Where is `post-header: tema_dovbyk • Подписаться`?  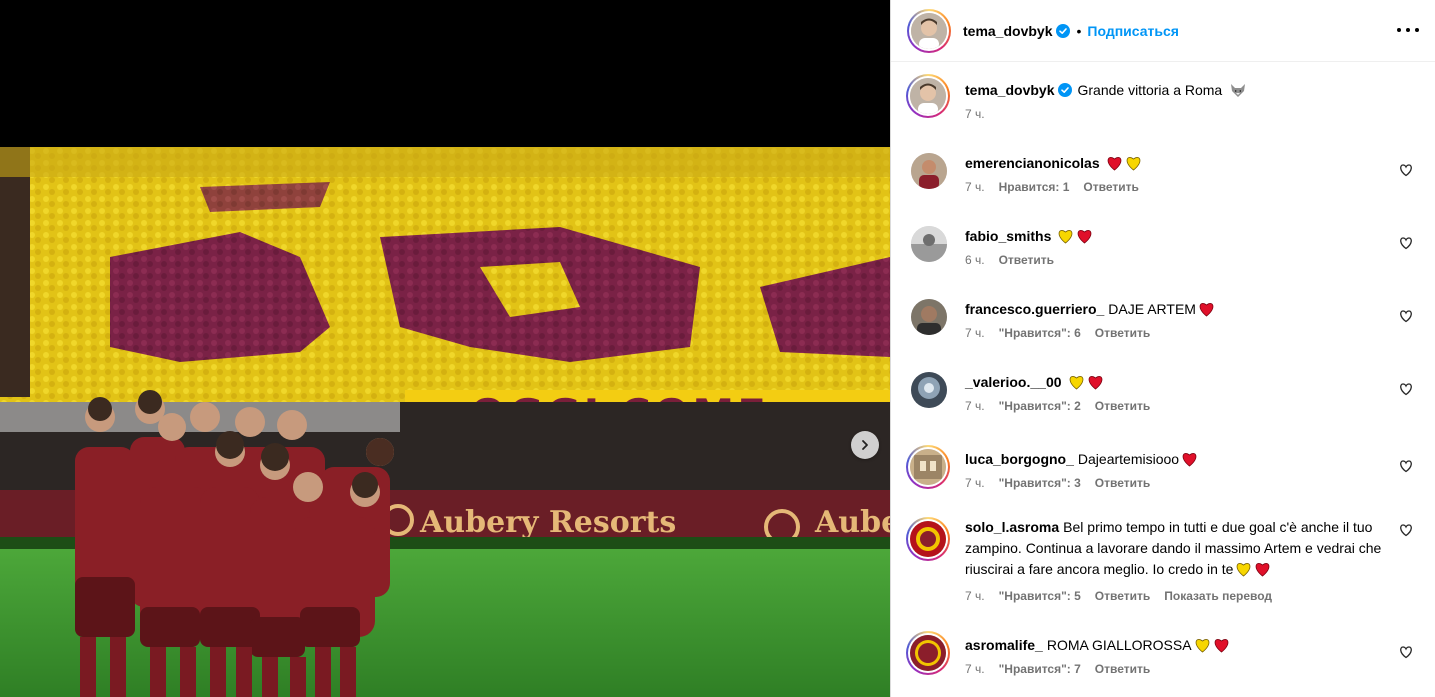 post-header: tema_dovbyk • Подписаться is located at coordinates (1163, 31).